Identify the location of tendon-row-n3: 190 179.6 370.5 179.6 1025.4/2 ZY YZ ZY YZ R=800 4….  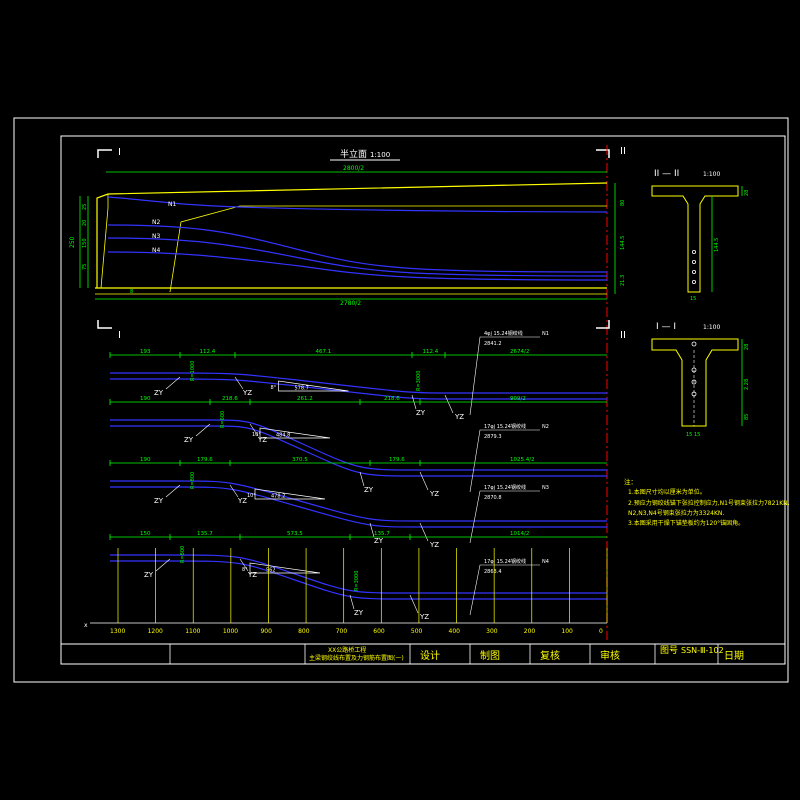
(358, 503).